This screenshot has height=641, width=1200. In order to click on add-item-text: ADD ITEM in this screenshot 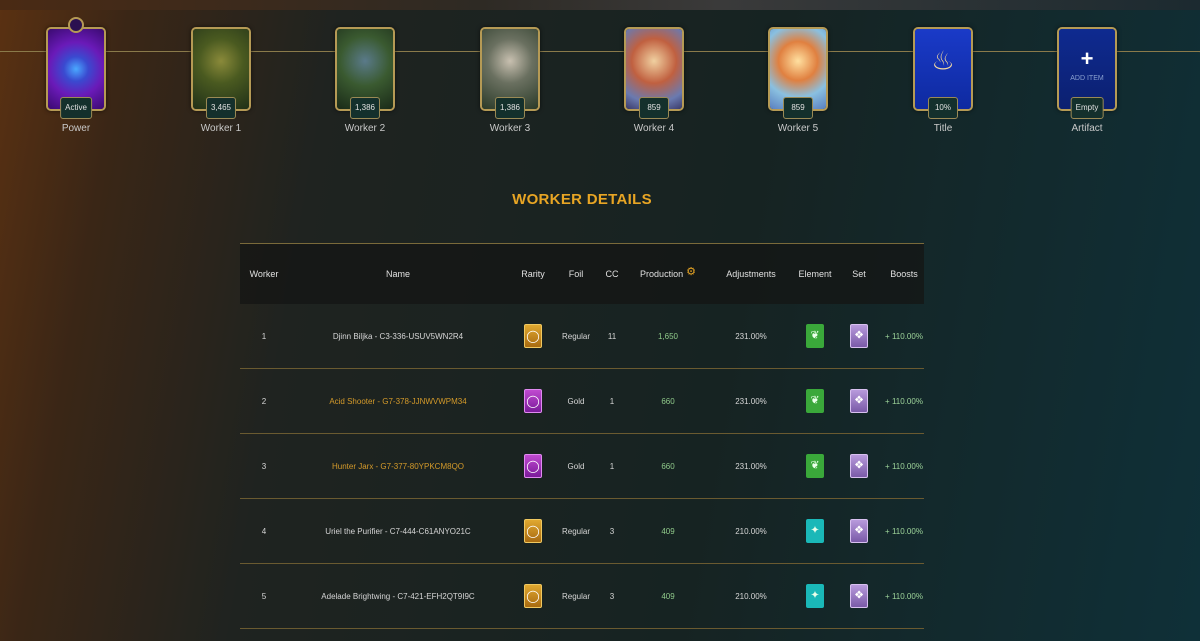, I will do `click(1087, 78)`.